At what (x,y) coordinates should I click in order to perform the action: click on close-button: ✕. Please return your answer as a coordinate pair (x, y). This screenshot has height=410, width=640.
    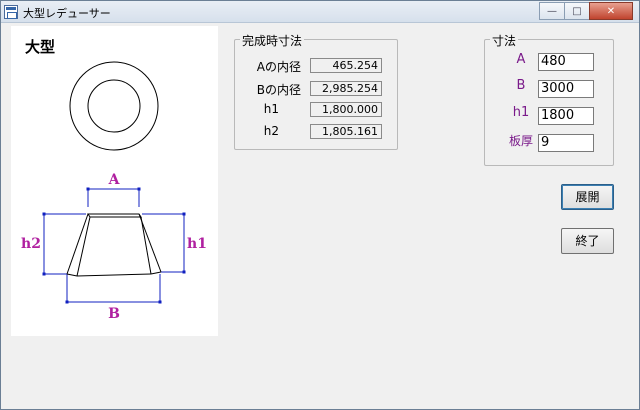
    Looking at the image, I should click on (611, 11).